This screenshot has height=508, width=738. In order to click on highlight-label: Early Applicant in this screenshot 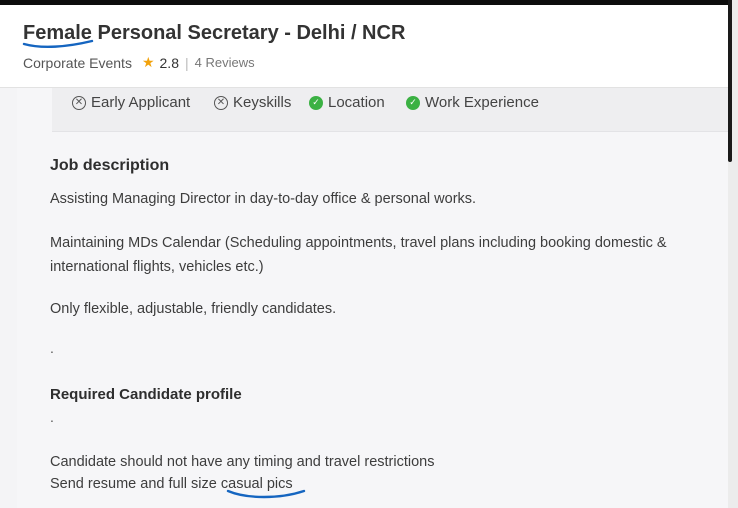, I will do `click(141, 102)`.